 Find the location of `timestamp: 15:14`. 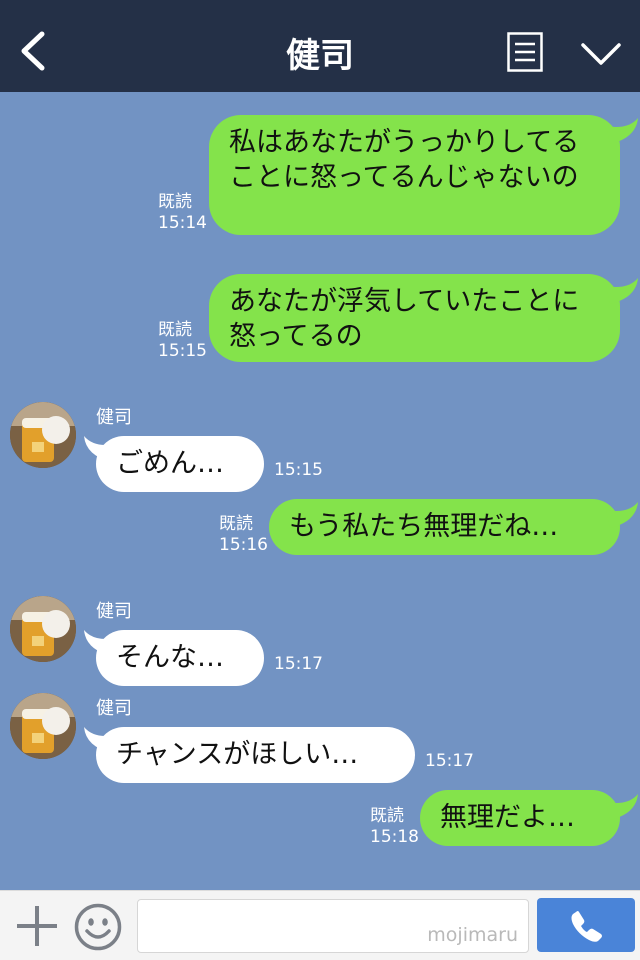

timestamp: 15:14 is located at coordinates (182, 223).